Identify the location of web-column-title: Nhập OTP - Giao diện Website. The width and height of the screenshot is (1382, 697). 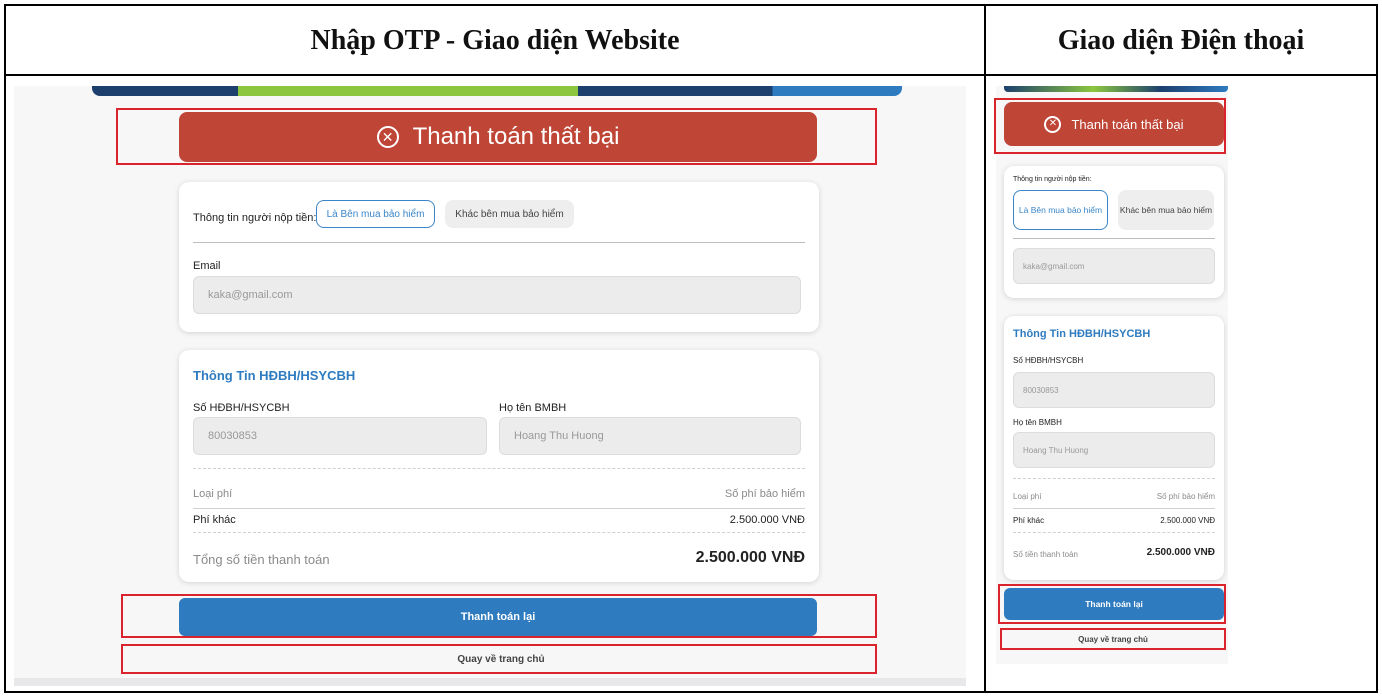
(495, 40).